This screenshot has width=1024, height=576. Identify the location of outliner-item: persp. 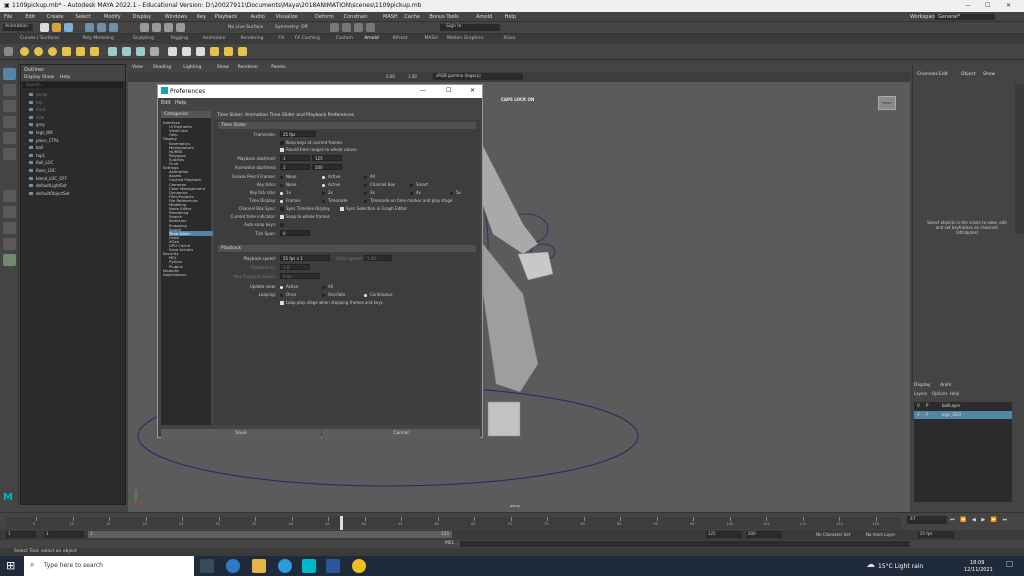
(36, 94).